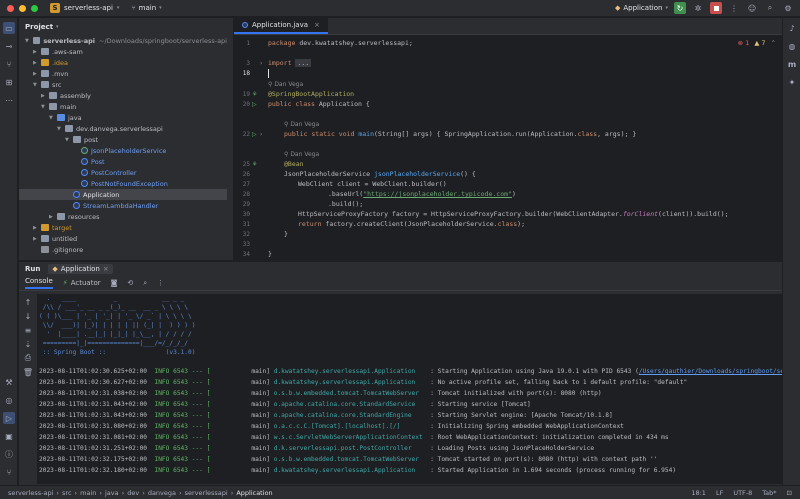 The height and width of the screenshot is (499, 800). What do you see at coordinates (716, 8) in the screenshot?
I see `stop-button` at bounding box center [716, 8].